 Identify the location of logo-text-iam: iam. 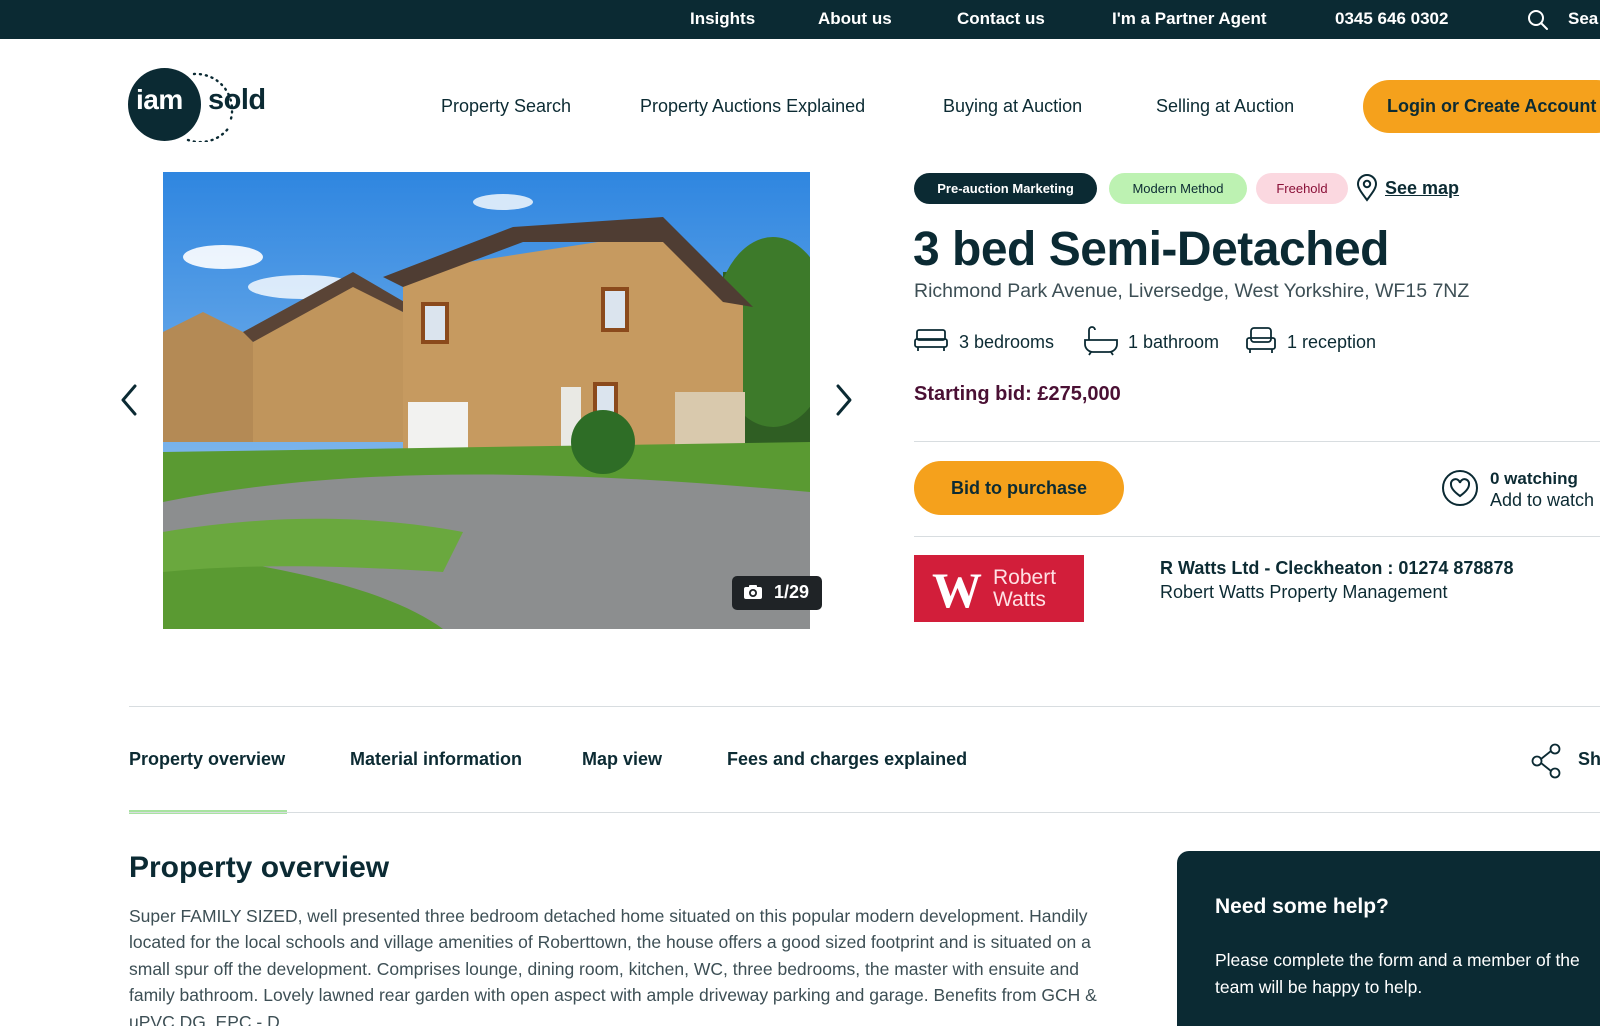
(159, 99).